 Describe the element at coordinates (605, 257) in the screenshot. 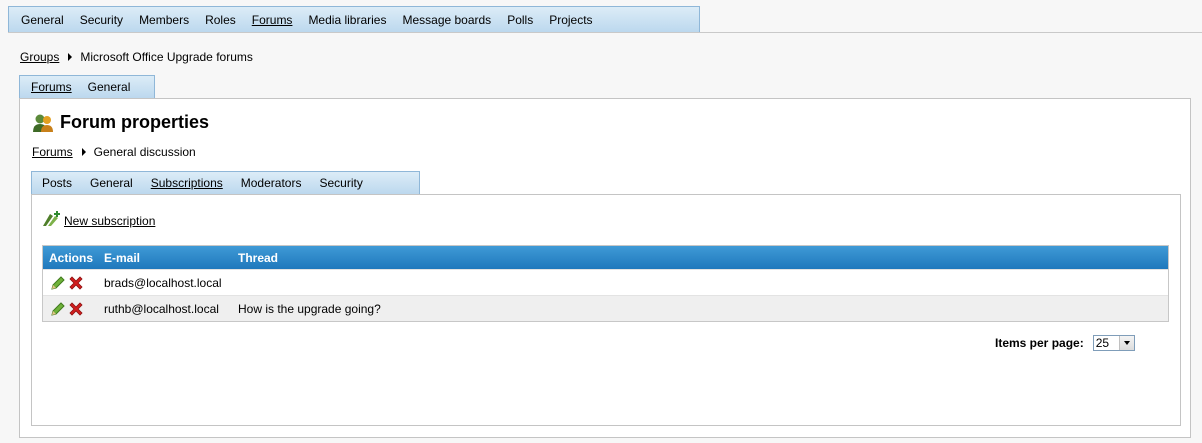

I see `table-header: Actions E-mail Thread` at that location.